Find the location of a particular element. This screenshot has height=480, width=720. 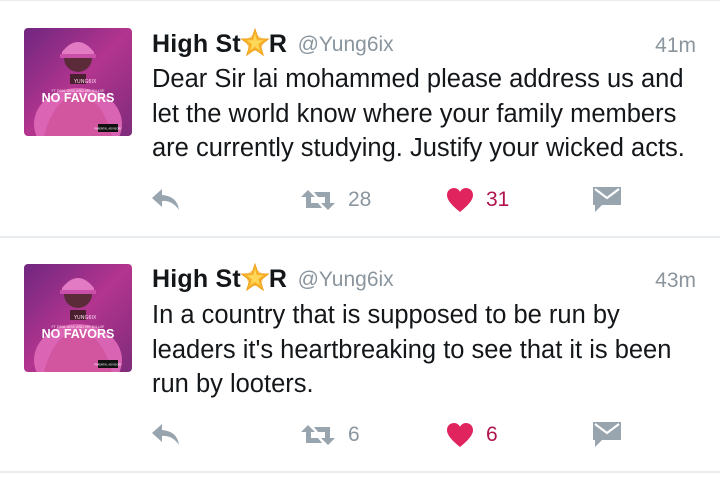

retweet-count: 28 is located at coordinates (360, 199).